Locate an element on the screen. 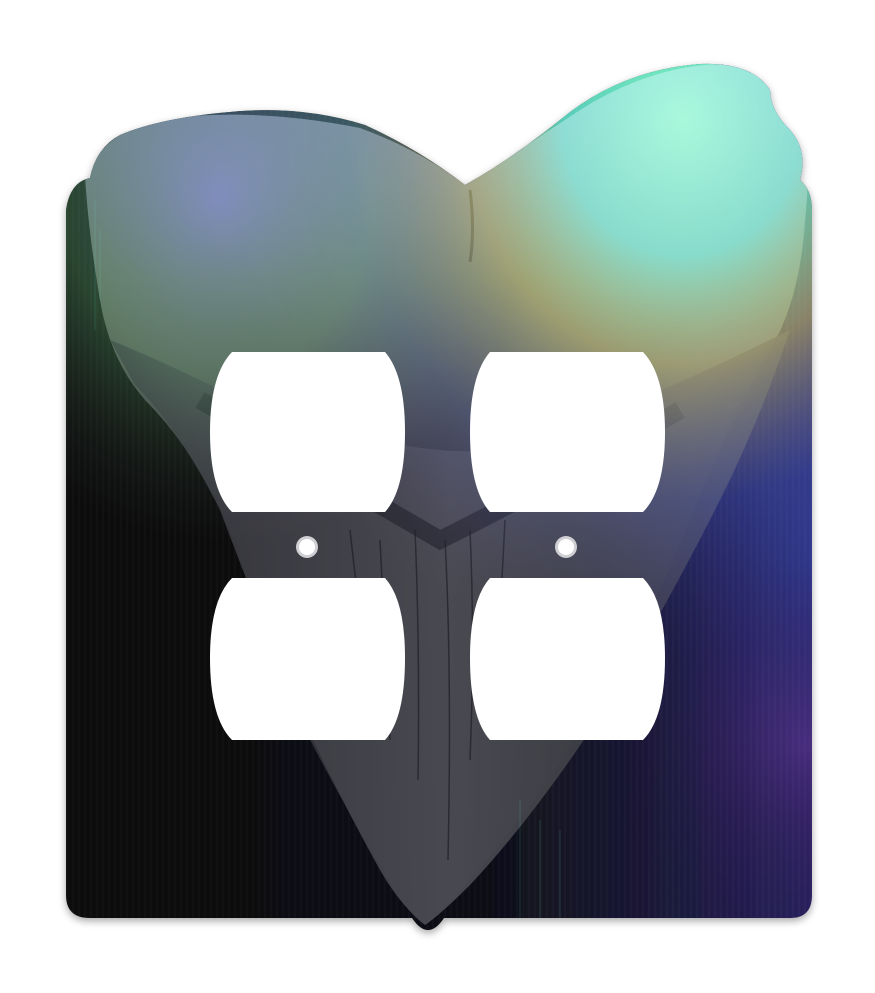 This screenshot has height=993, width=875. outlet-opening-top-right is located at coordinates (567, 432).